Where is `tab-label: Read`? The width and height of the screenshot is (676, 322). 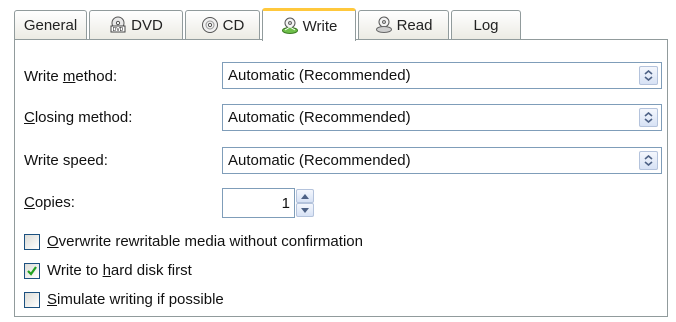 tab-label: Read is located at coordinates (414, 25).